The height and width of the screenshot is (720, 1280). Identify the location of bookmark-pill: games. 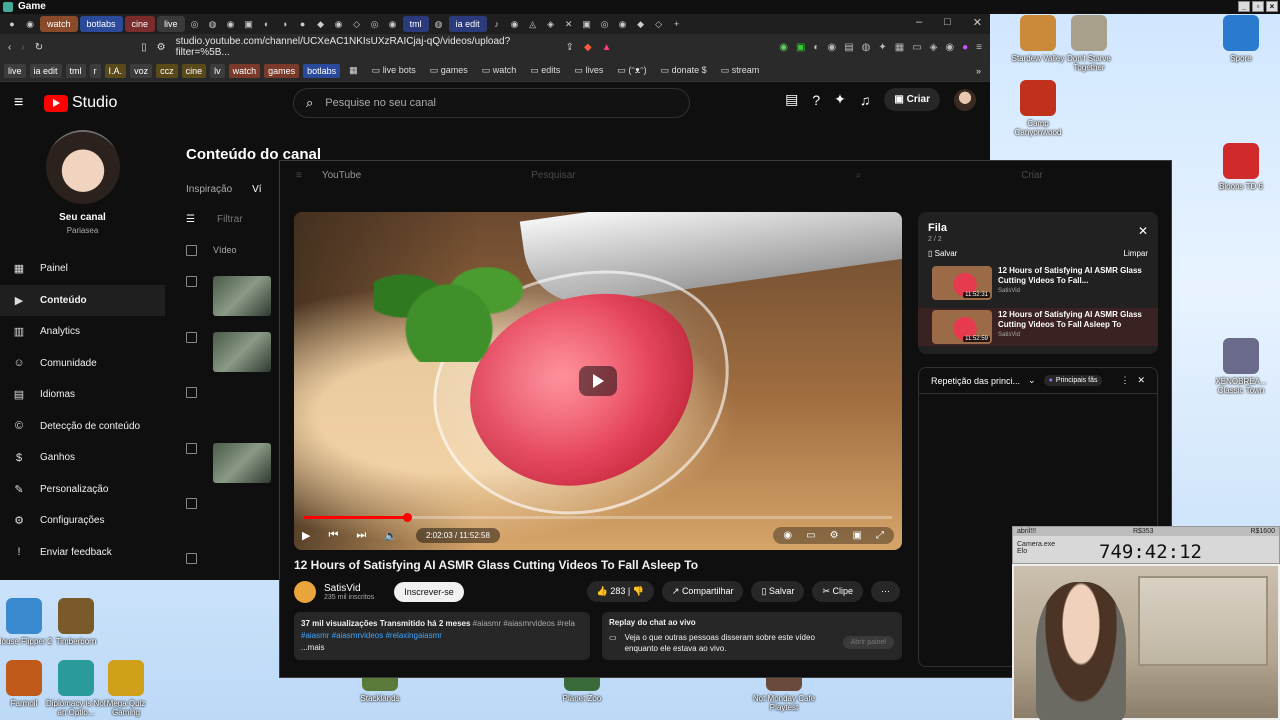
(282, 70).